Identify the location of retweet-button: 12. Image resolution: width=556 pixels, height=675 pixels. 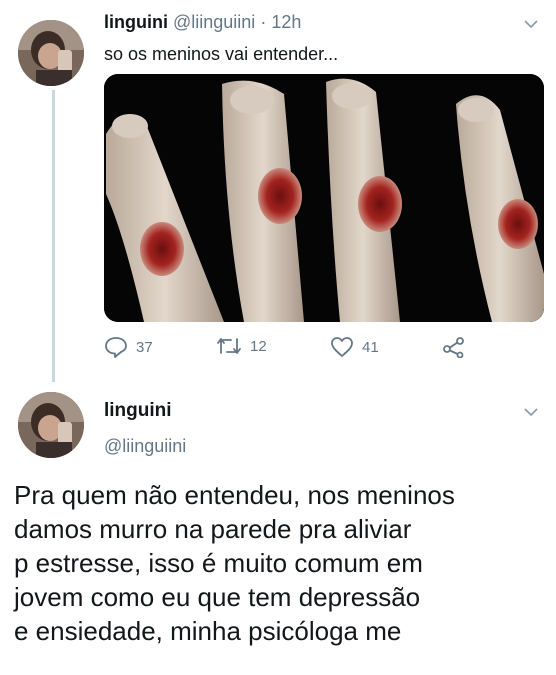
(241, 346).